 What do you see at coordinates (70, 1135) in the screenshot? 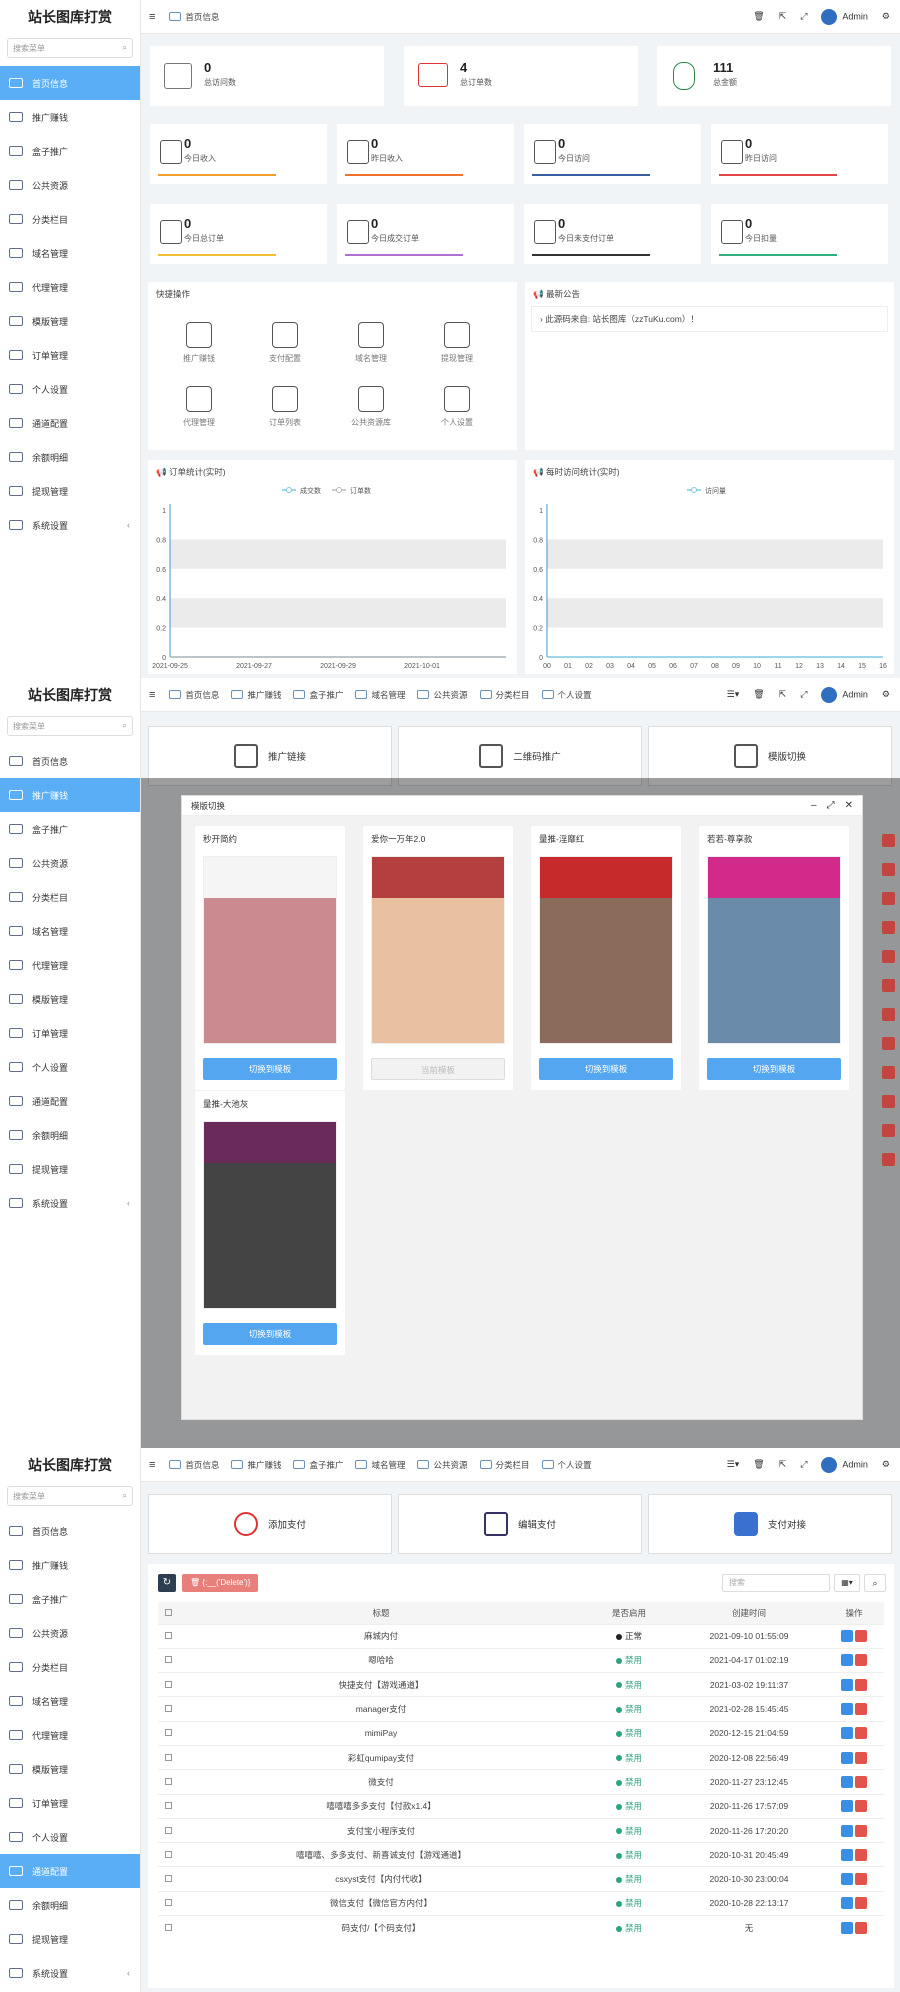
I see `sidebar-item-11: 余额明细` at bounding box center [70, 1135].